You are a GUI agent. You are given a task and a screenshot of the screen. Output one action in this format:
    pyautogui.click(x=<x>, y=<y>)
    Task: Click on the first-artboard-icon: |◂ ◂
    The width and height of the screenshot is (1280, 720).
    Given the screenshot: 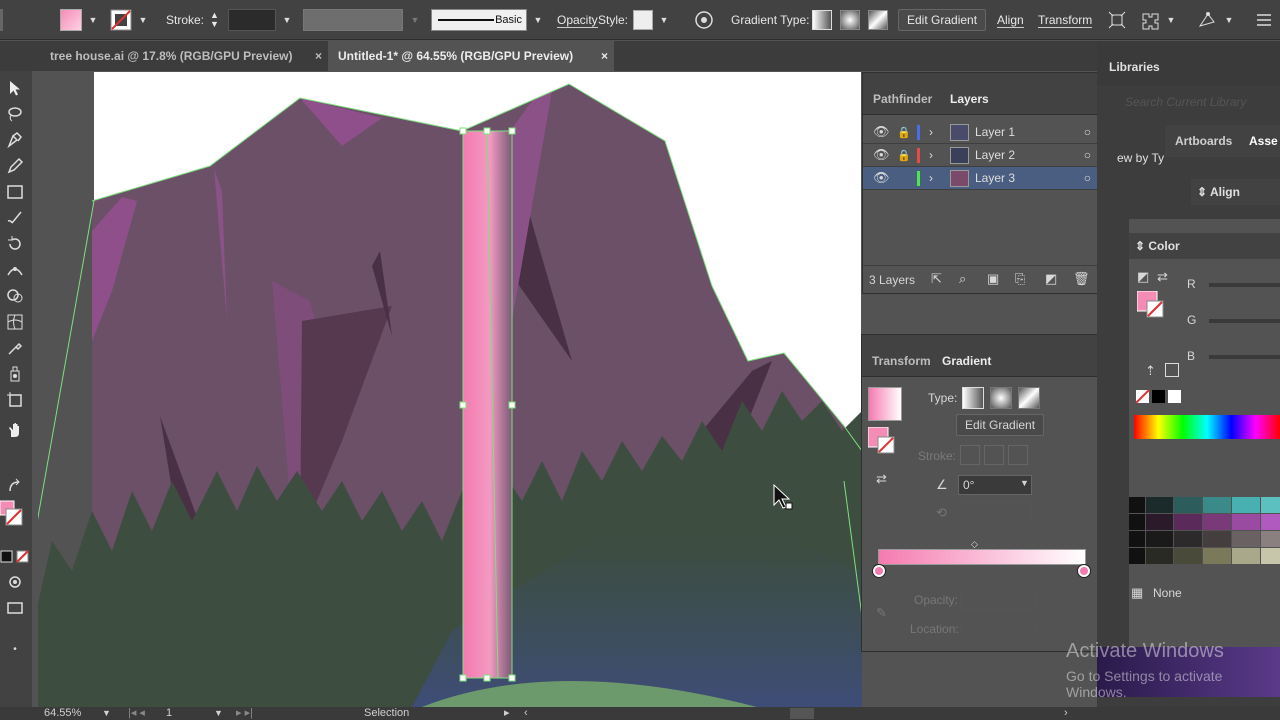 What is the action you would take?
    pyautogui.click(x=136, y=713)
    